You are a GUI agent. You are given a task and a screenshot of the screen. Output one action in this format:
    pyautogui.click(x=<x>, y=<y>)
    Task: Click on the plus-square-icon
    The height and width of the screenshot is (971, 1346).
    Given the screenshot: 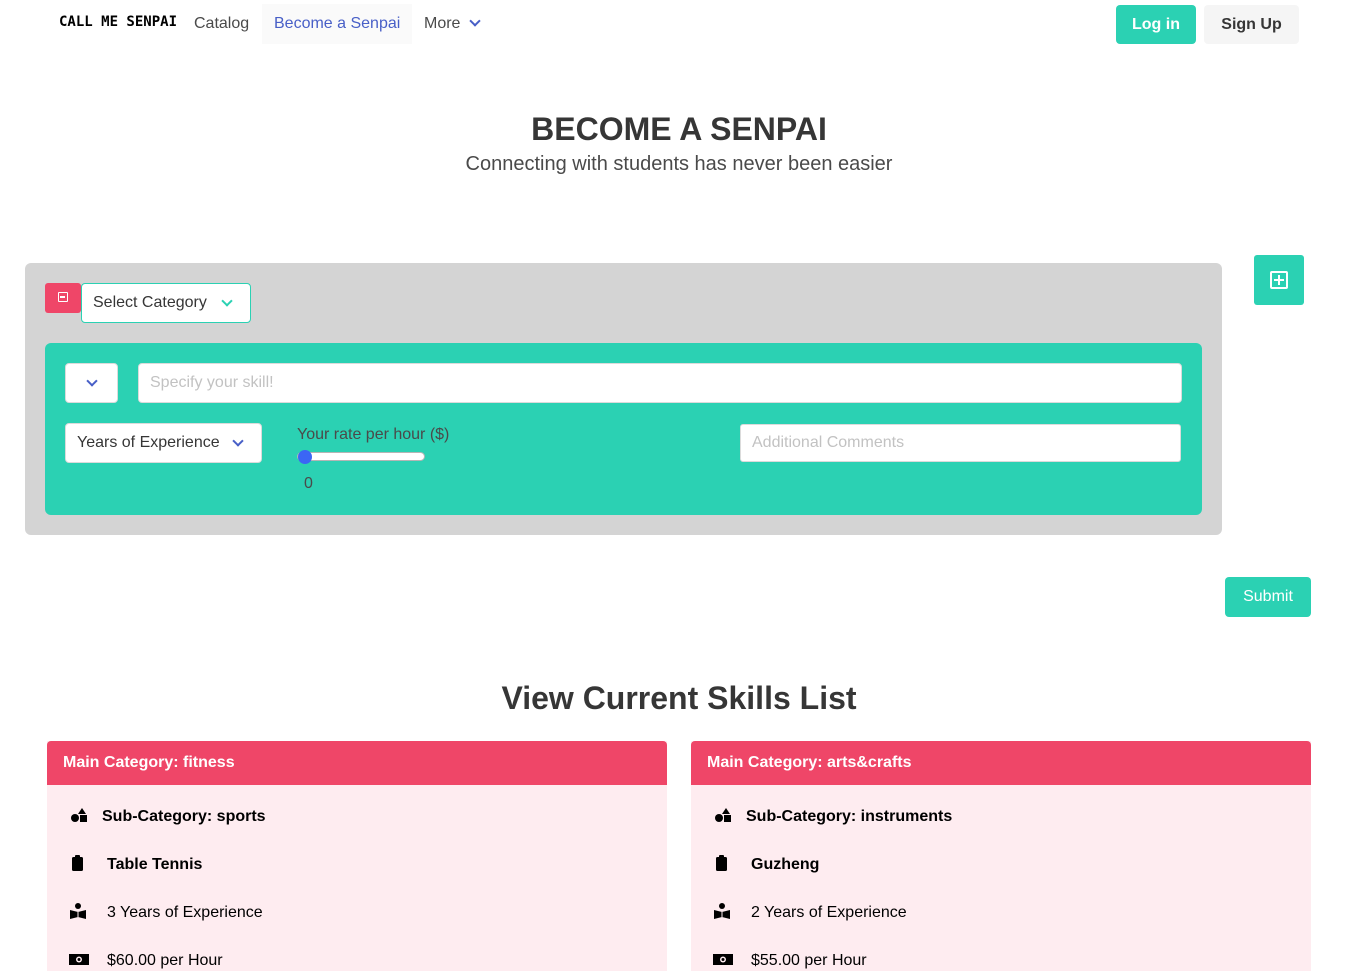 What is the action you would take?
    pyautogui.click(x=1279, y=280)
    